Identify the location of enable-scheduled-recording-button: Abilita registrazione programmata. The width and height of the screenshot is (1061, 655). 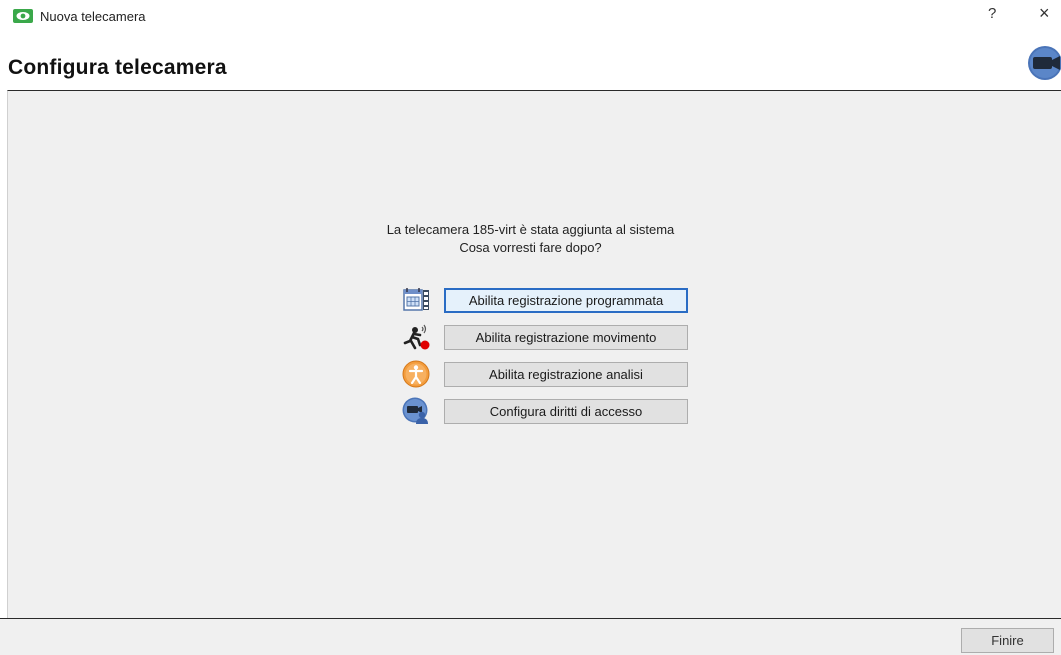
(566, 300).